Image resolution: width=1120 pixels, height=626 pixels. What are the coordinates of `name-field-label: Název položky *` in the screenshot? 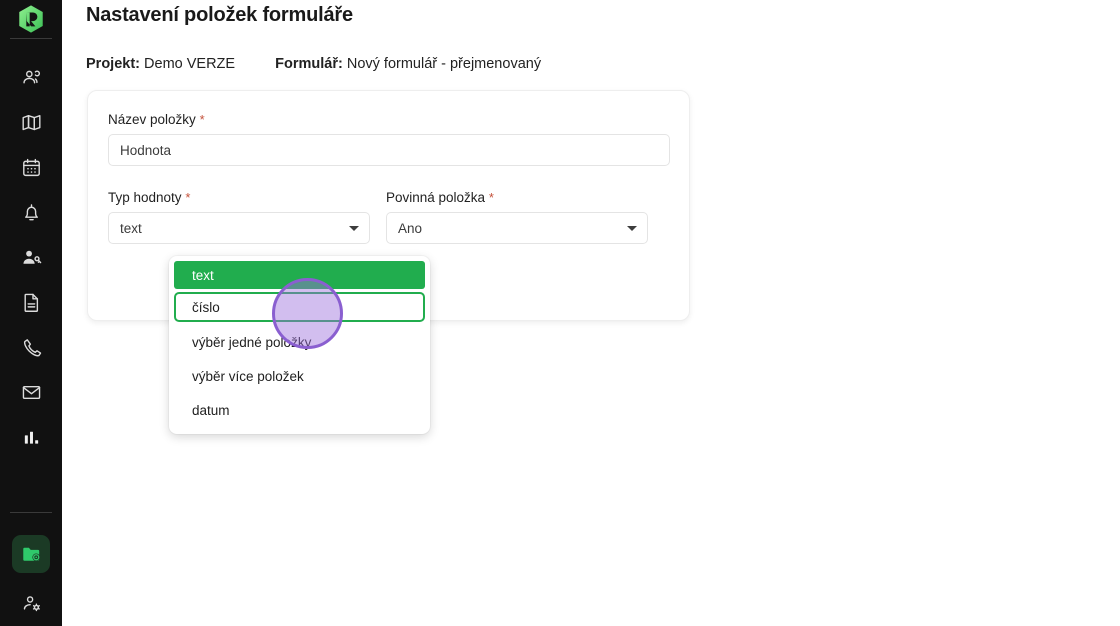 It's located at (389, 119).